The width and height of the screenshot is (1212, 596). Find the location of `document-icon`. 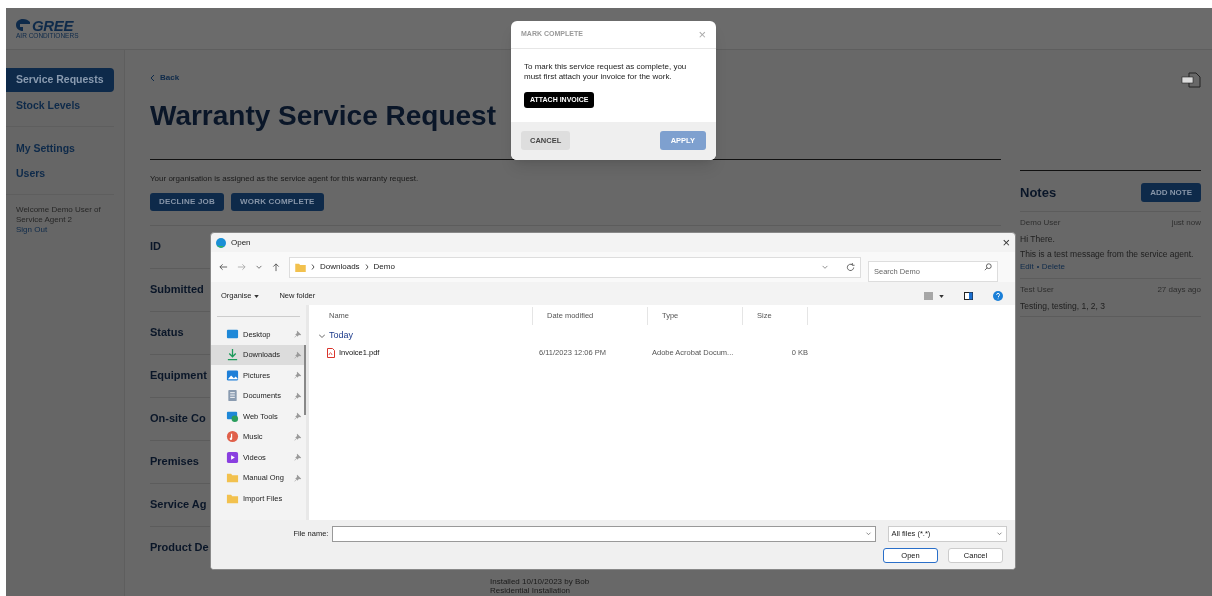

document-icon is located at coordinates (232, 396).